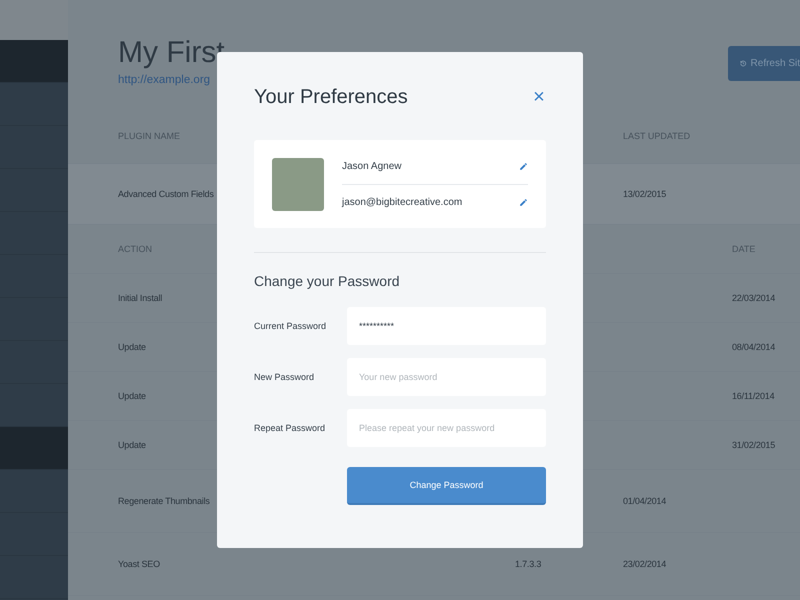  Describe the element at coordinates (539, 97) in the screenshot. I see `close-button: ×` at that location.